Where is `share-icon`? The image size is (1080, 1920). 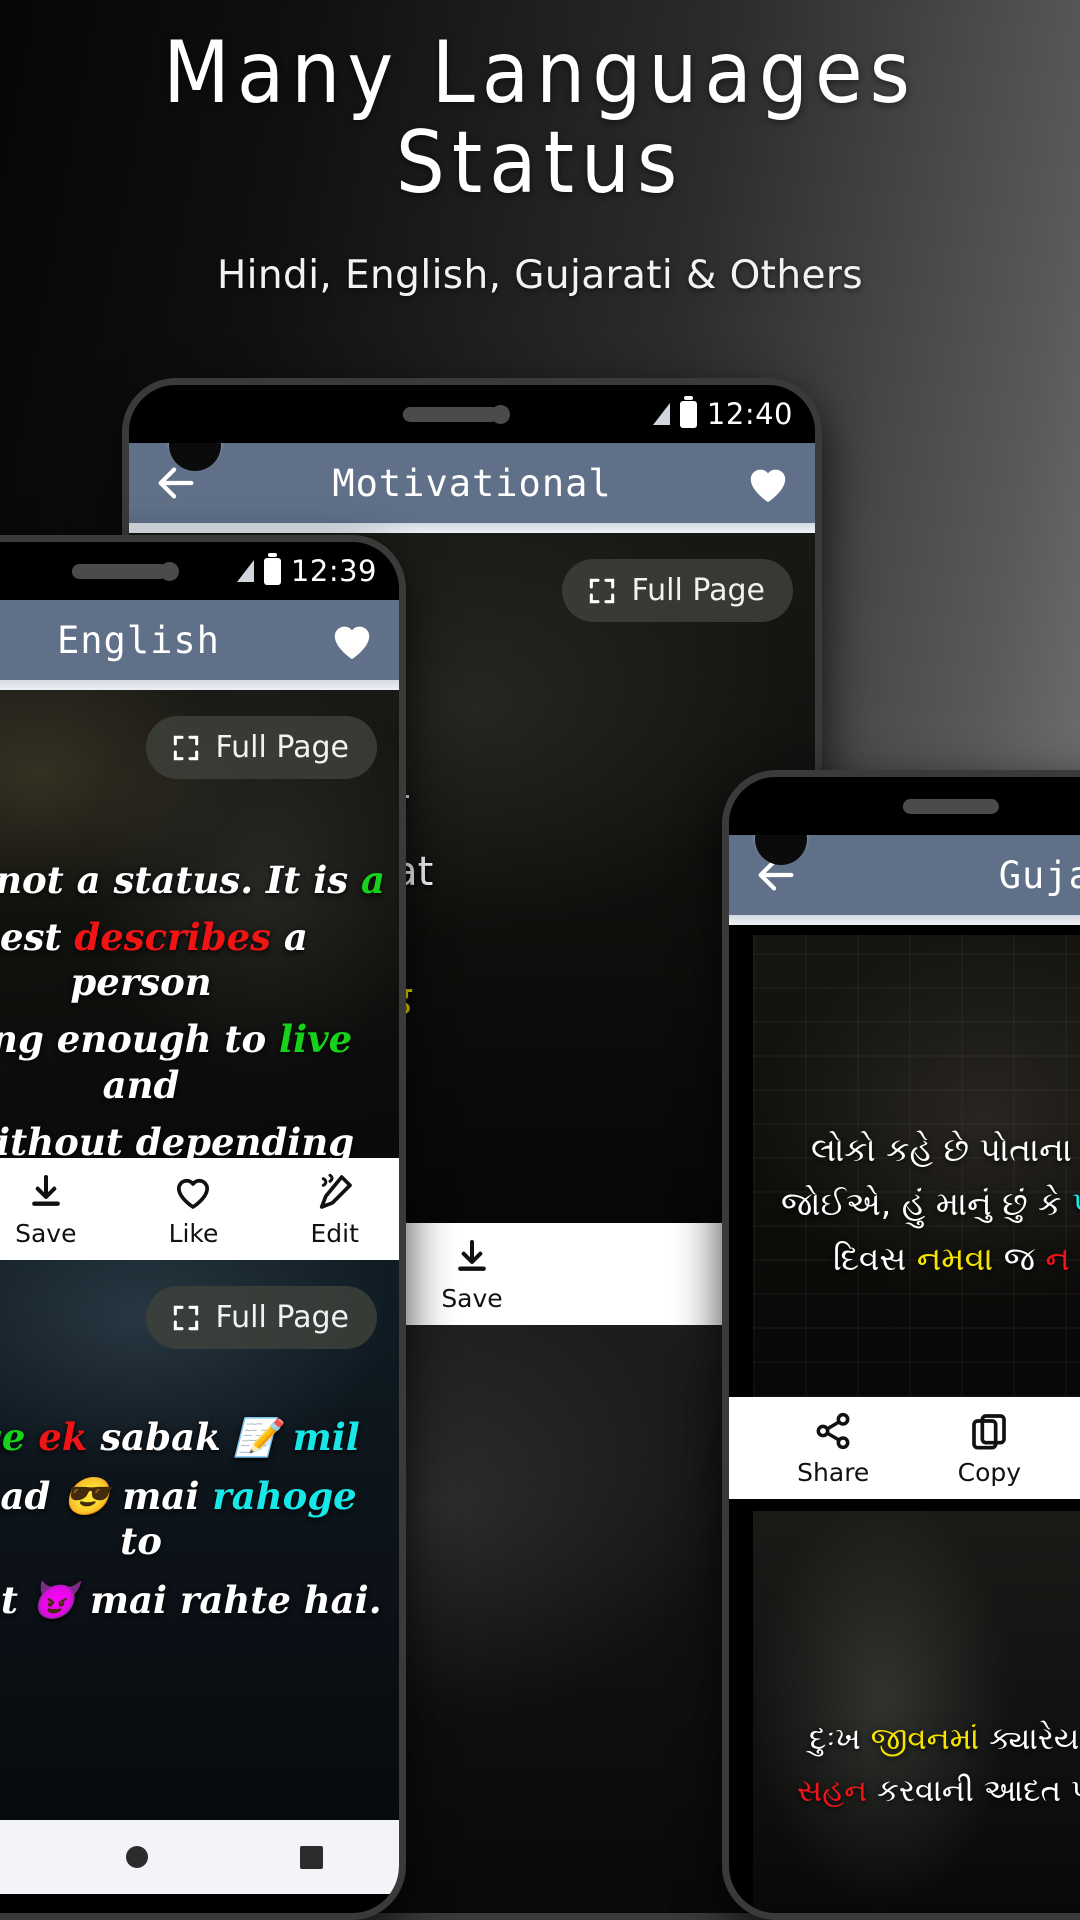
share-icon is located at coordinates (833, 1431).